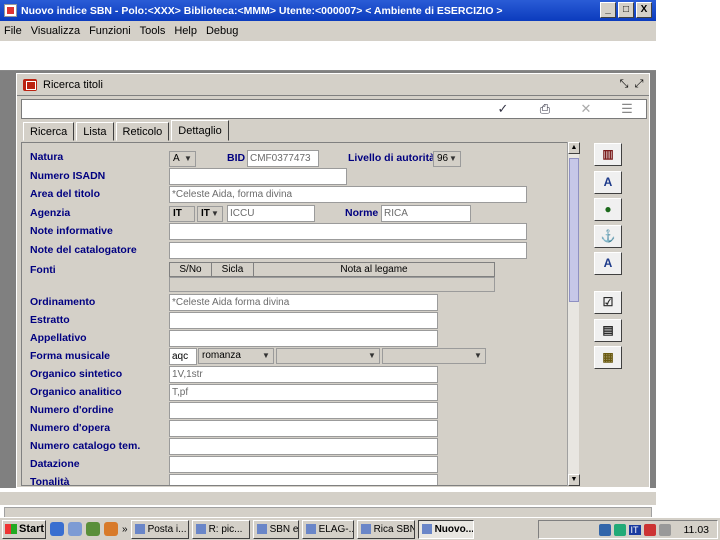  Describe the element at coordinates (639, 85) in the screenshot. I see `maximize-icon: ⤢` at that location.